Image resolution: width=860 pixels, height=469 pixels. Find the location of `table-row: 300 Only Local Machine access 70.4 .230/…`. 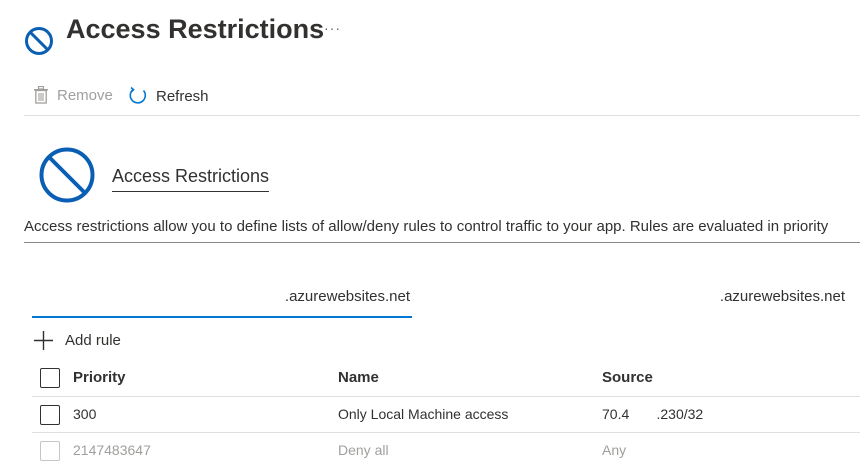

table-row: 300 Only Local Machine access 70.4 .230/… is located at coordinates (446, 415).